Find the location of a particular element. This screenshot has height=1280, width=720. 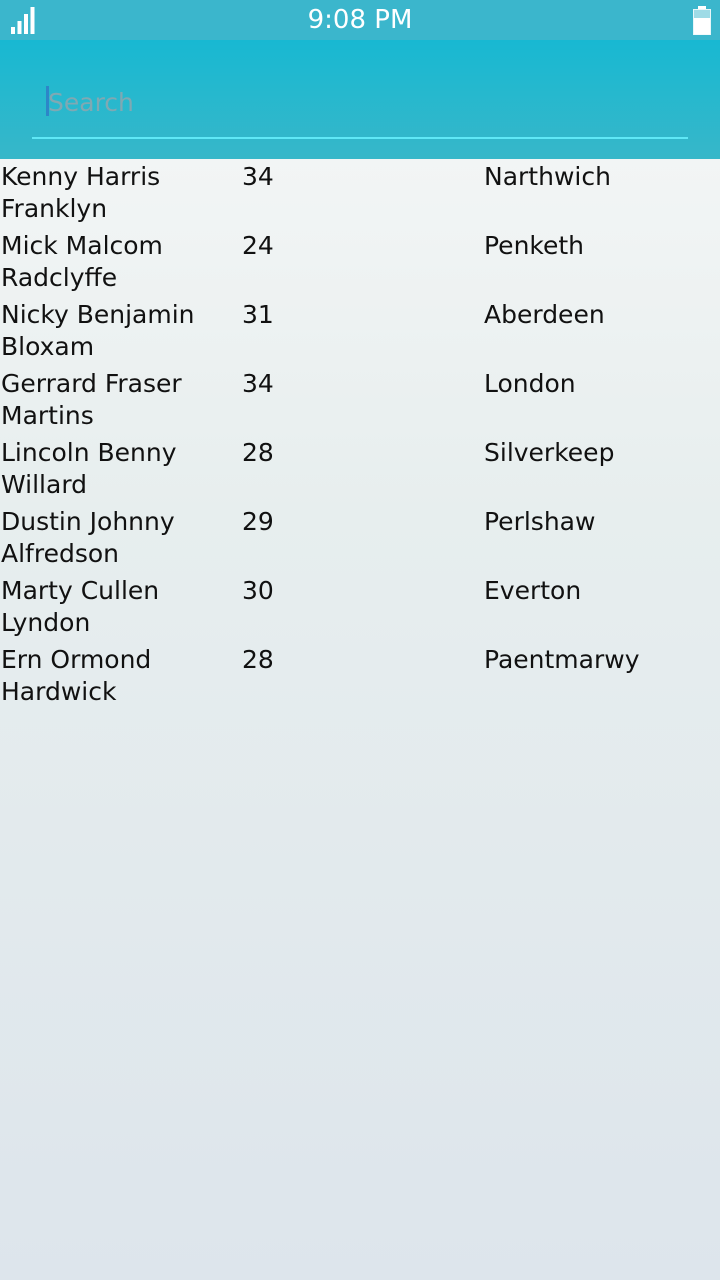

search-input is located at coordinates (362, 102).